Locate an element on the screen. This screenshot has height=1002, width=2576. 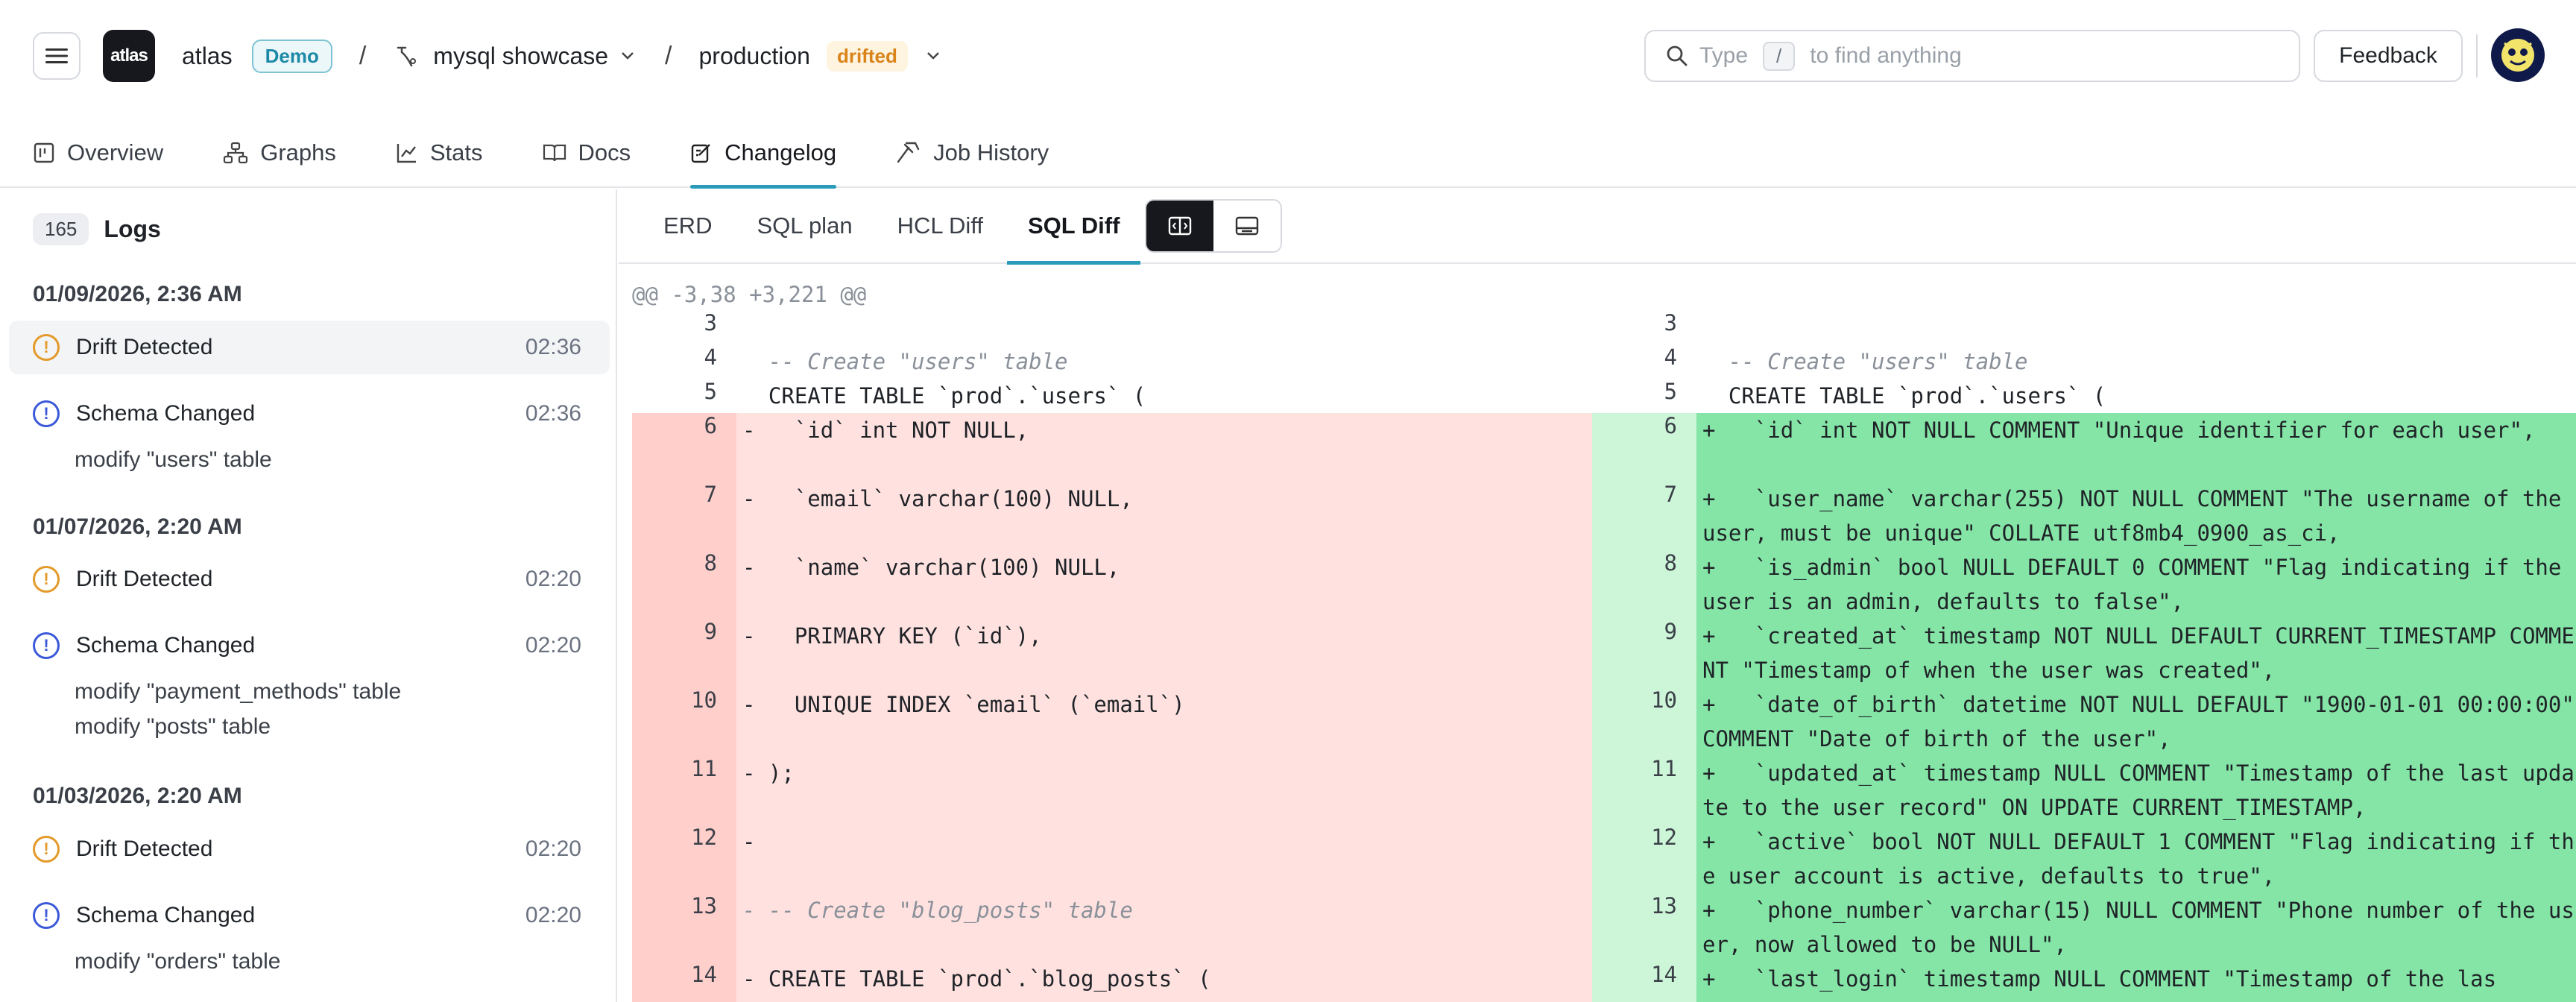
avatar is located at coordinates (2518, 55).